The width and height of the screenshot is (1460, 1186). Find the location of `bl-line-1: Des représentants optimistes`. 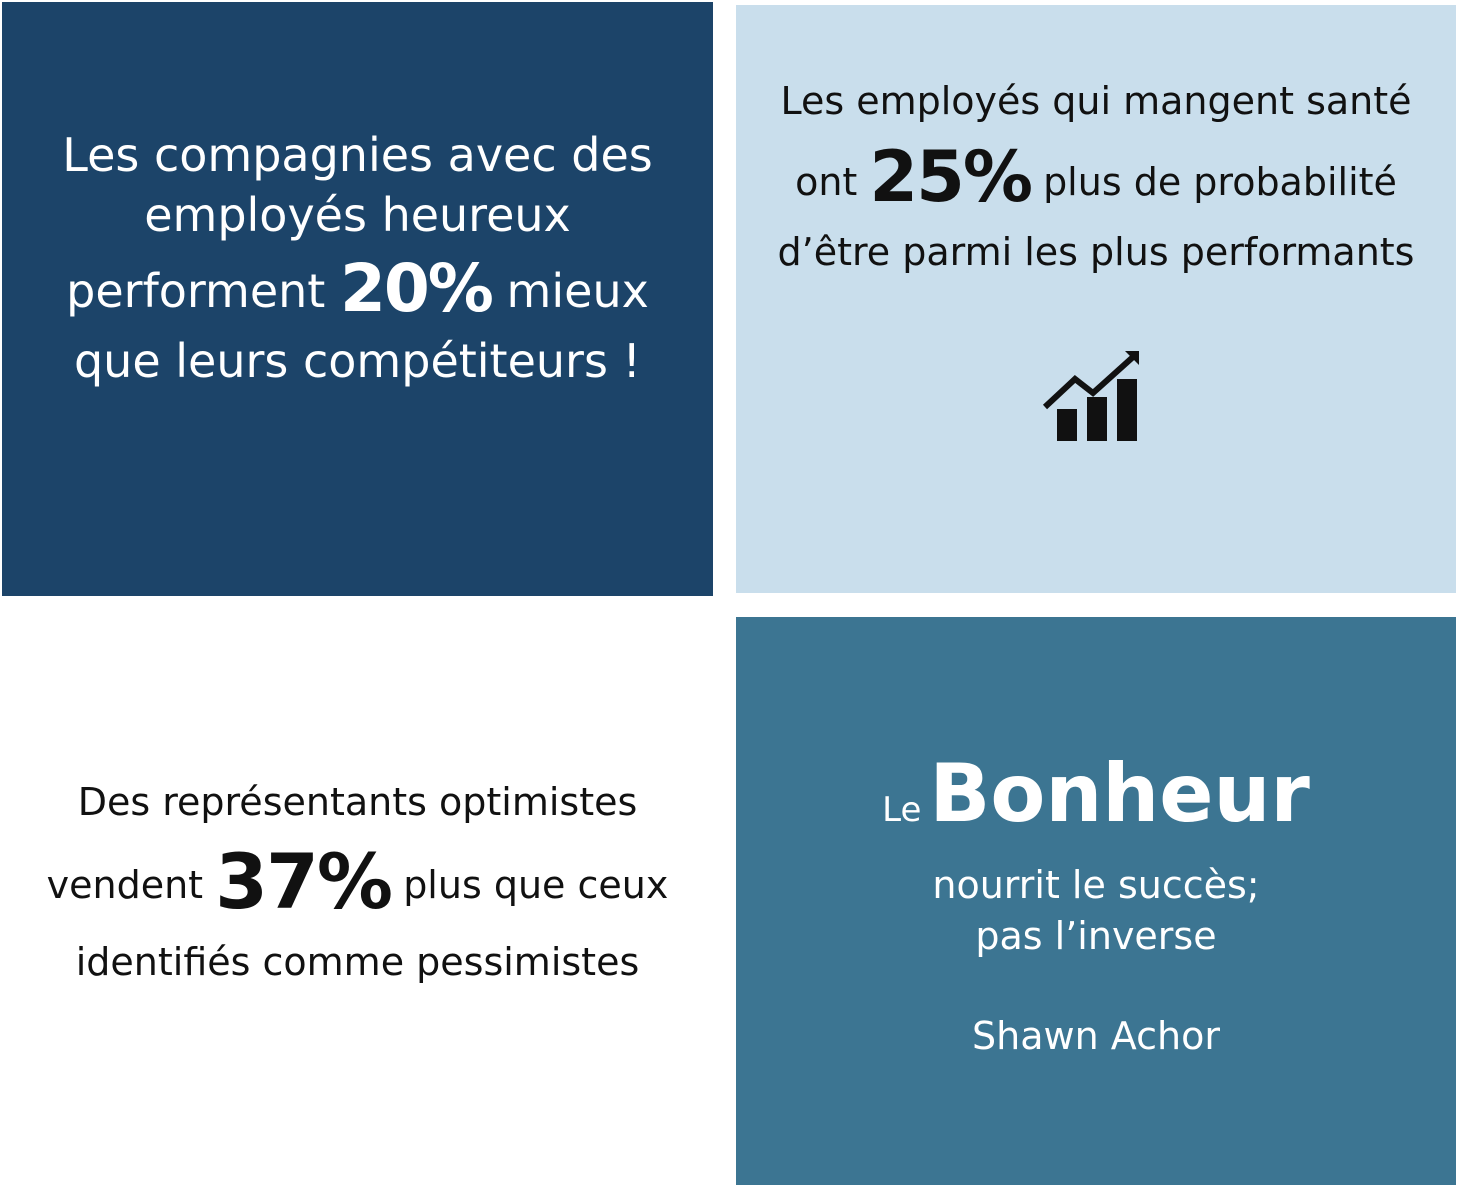

bl-line-1: Des représentants optimistes is located at coordinates (357, 802).